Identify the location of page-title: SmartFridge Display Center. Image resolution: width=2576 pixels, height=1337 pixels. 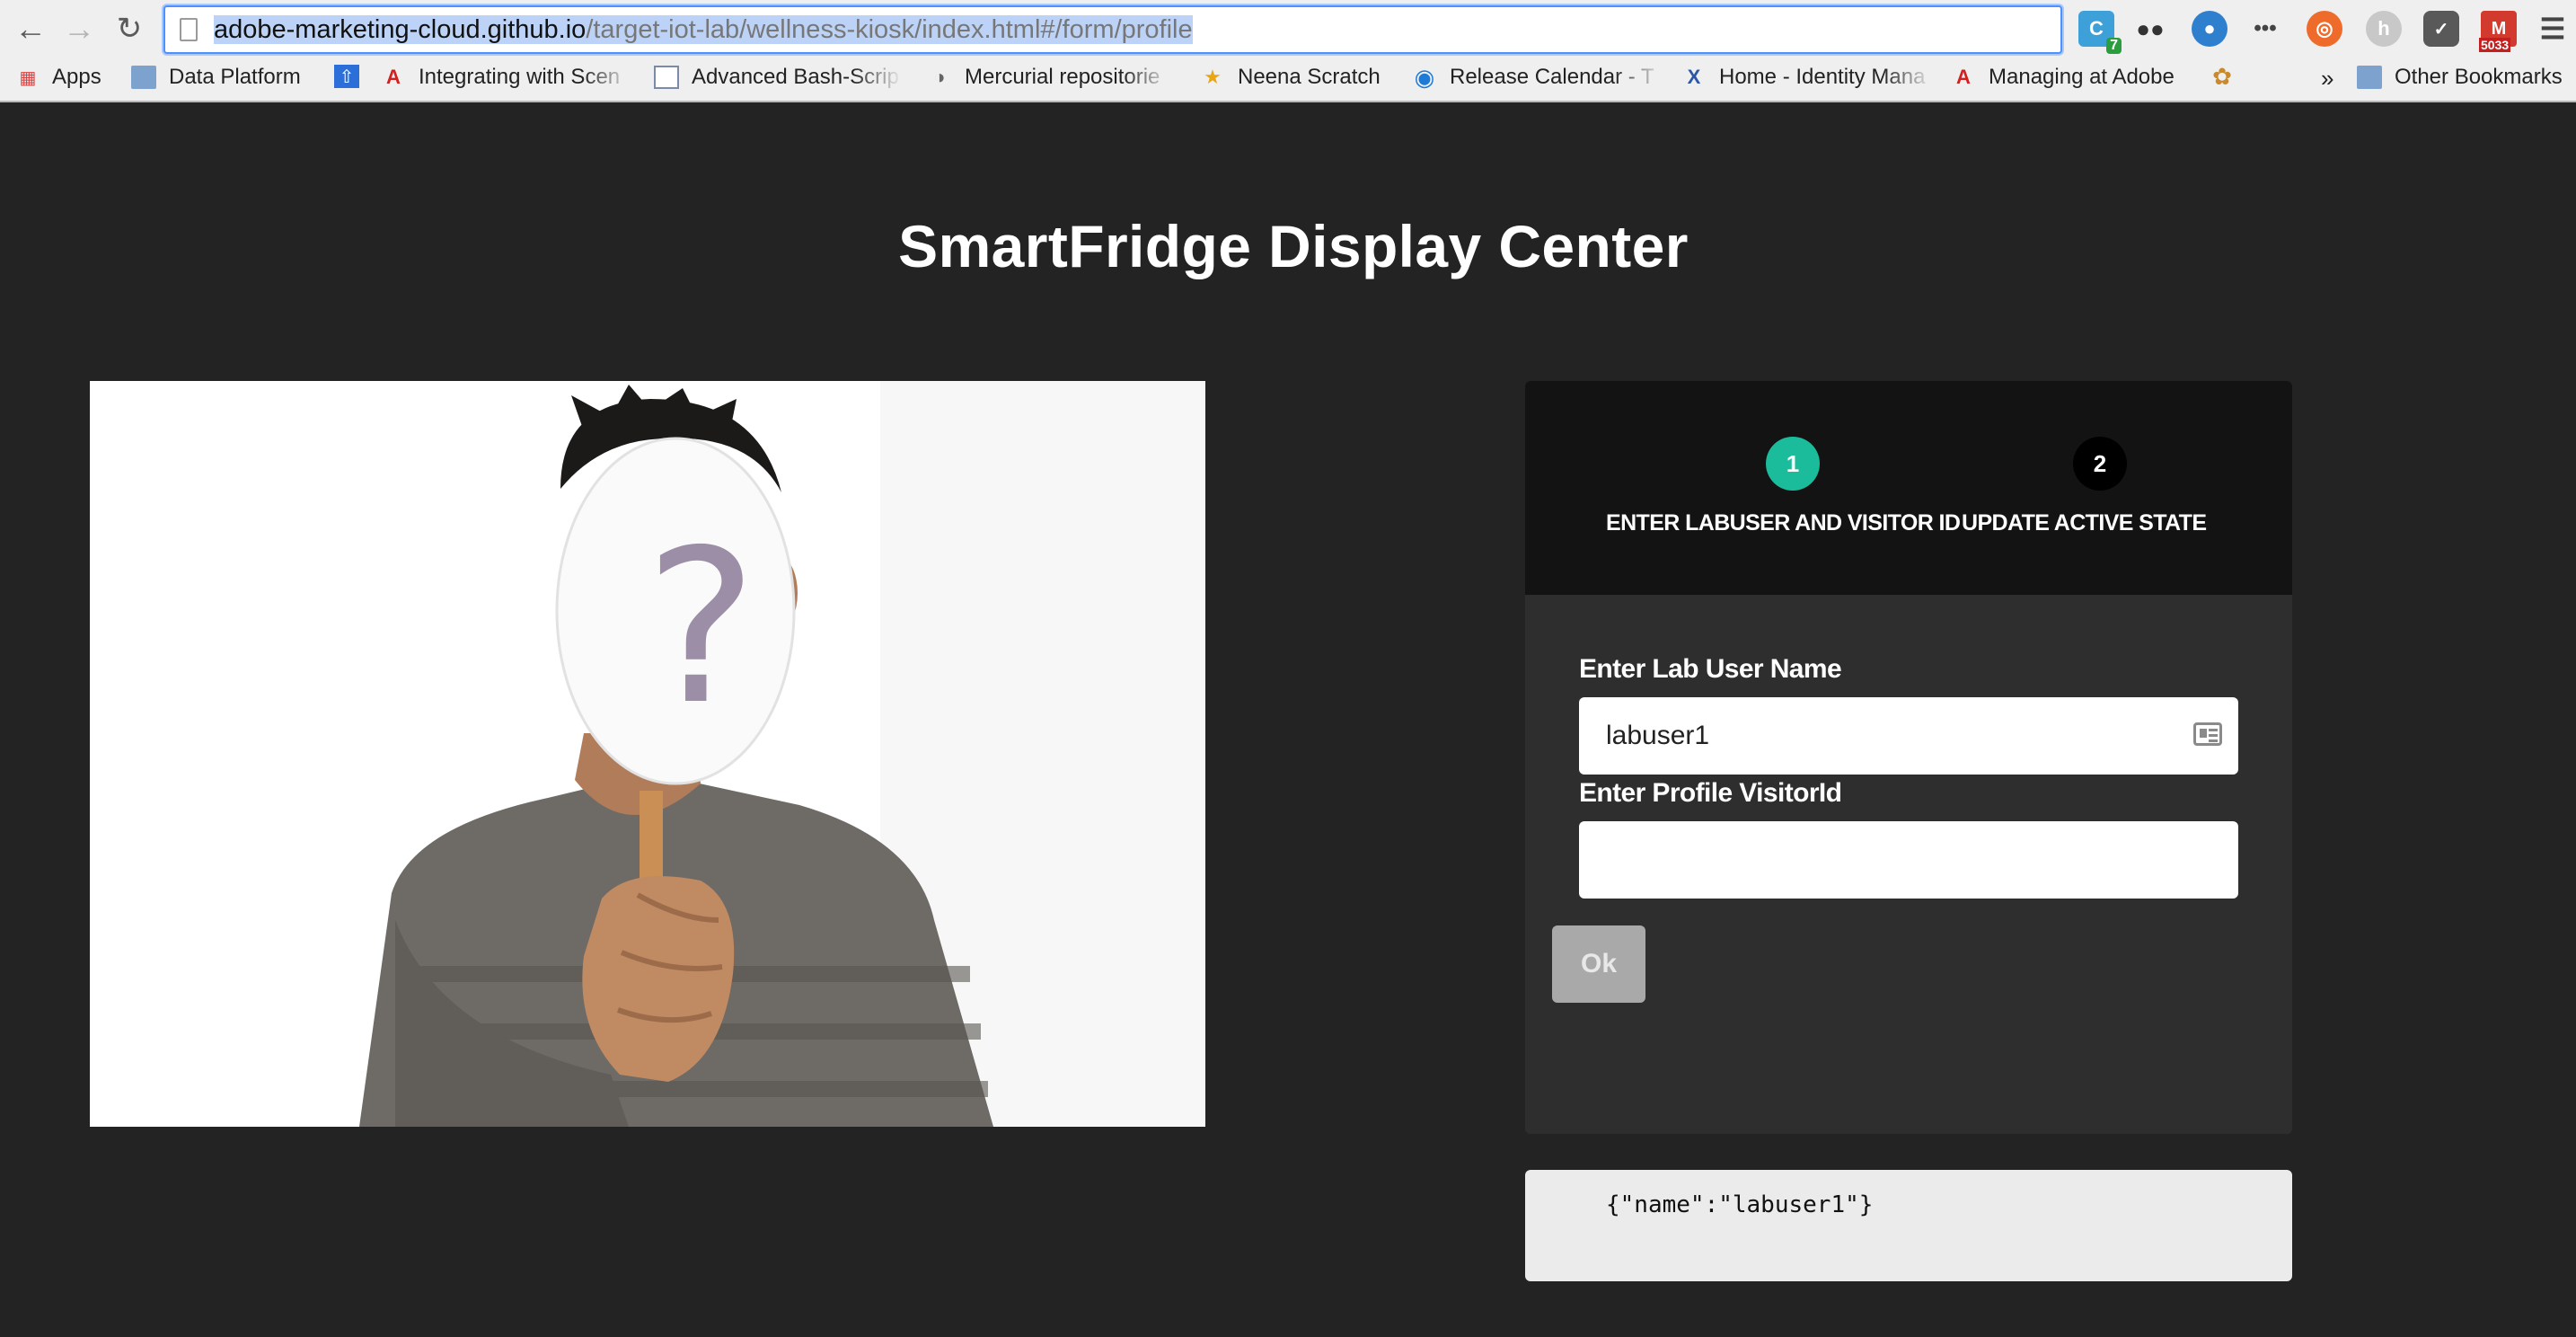
(1293, 246).